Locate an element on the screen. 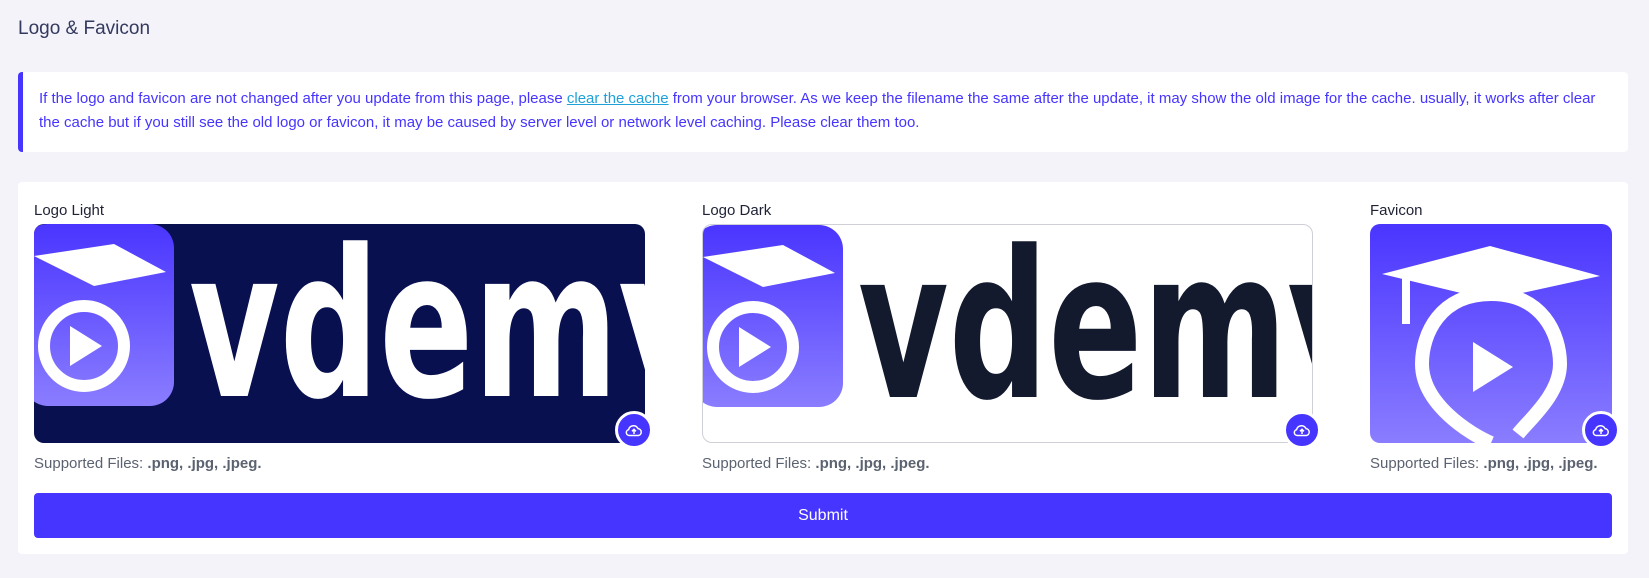 The height and width of the screenshot is (578, 1649). logo-dark-label: Logo Dark is located at coordinates (737, 210).